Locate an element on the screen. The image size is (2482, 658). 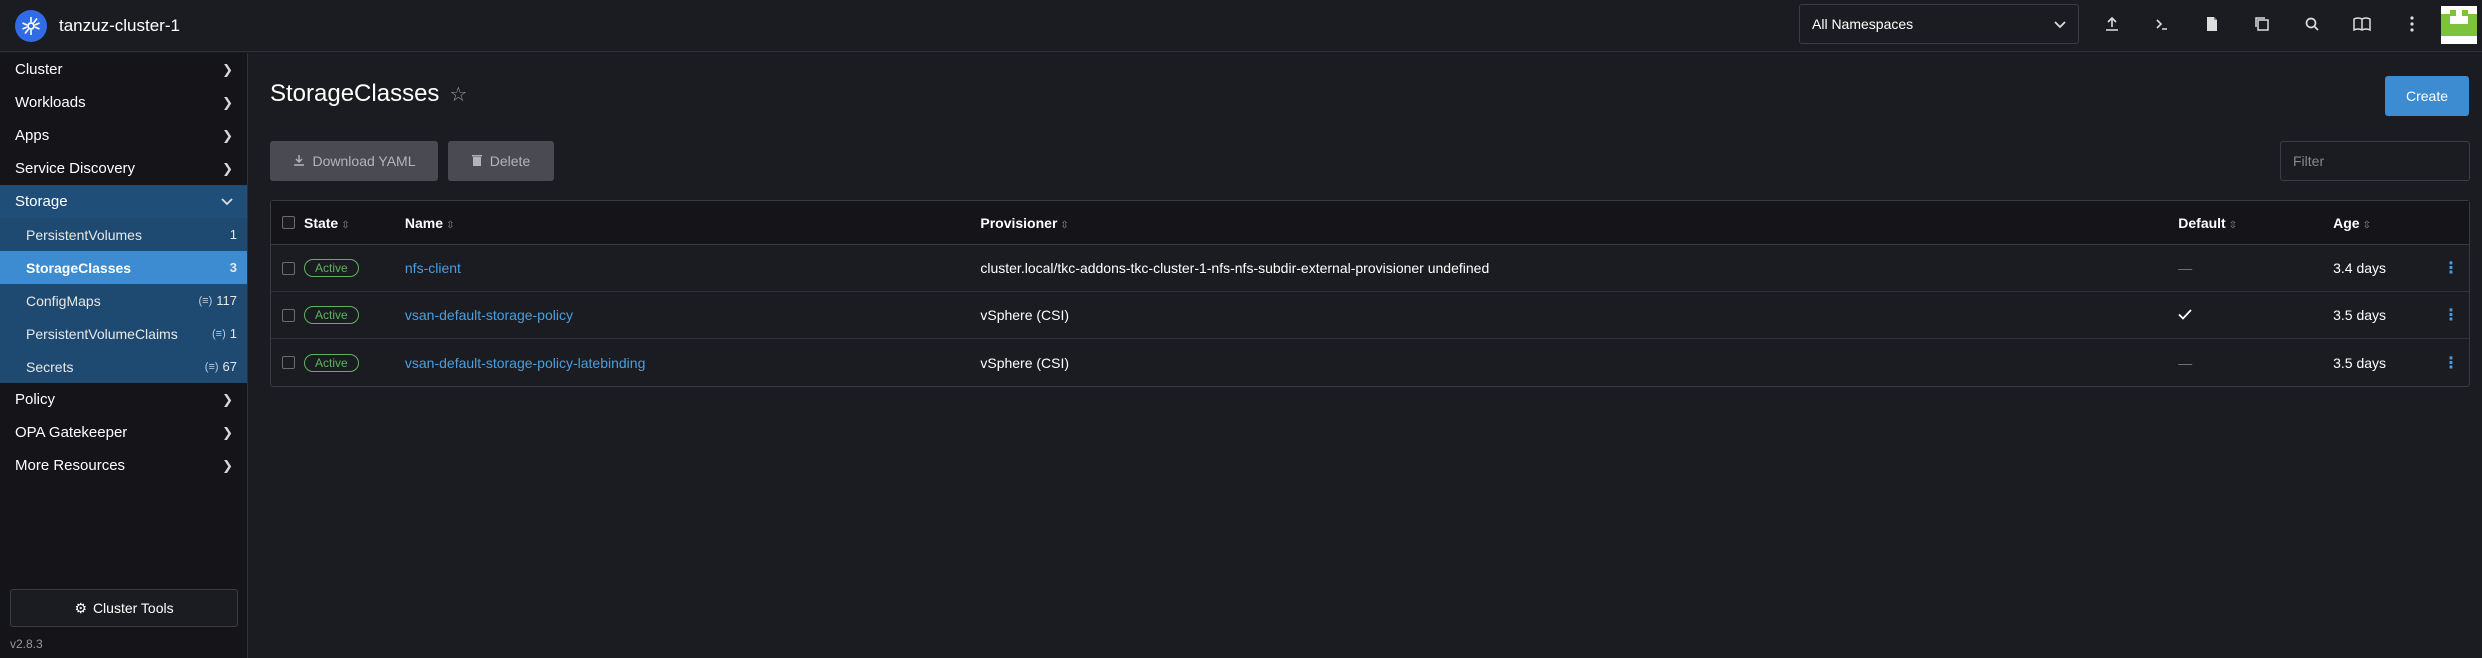
row-select-cell is located at coordinates (287, 268).